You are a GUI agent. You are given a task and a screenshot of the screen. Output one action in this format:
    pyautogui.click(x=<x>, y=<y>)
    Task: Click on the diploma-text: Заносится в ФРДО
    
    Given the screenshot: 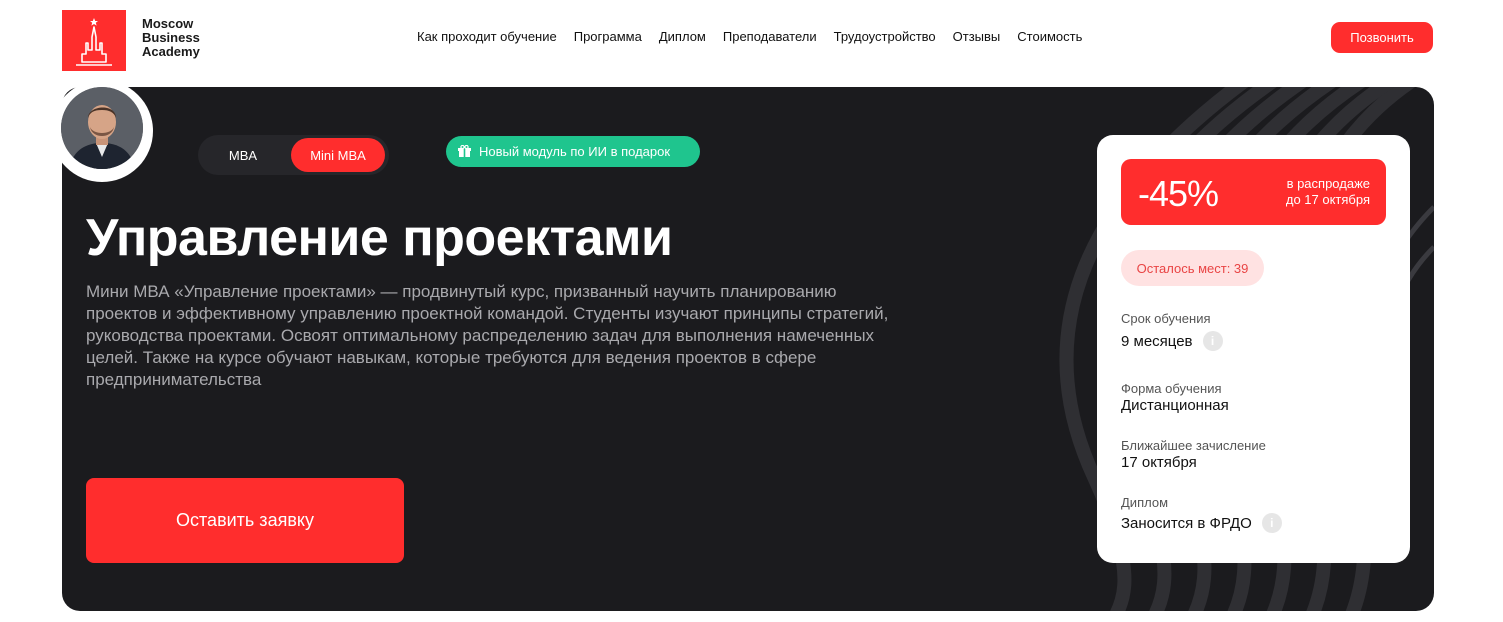 What is the action you would take?
    pyautogui.click(x=1186, y=523)
    